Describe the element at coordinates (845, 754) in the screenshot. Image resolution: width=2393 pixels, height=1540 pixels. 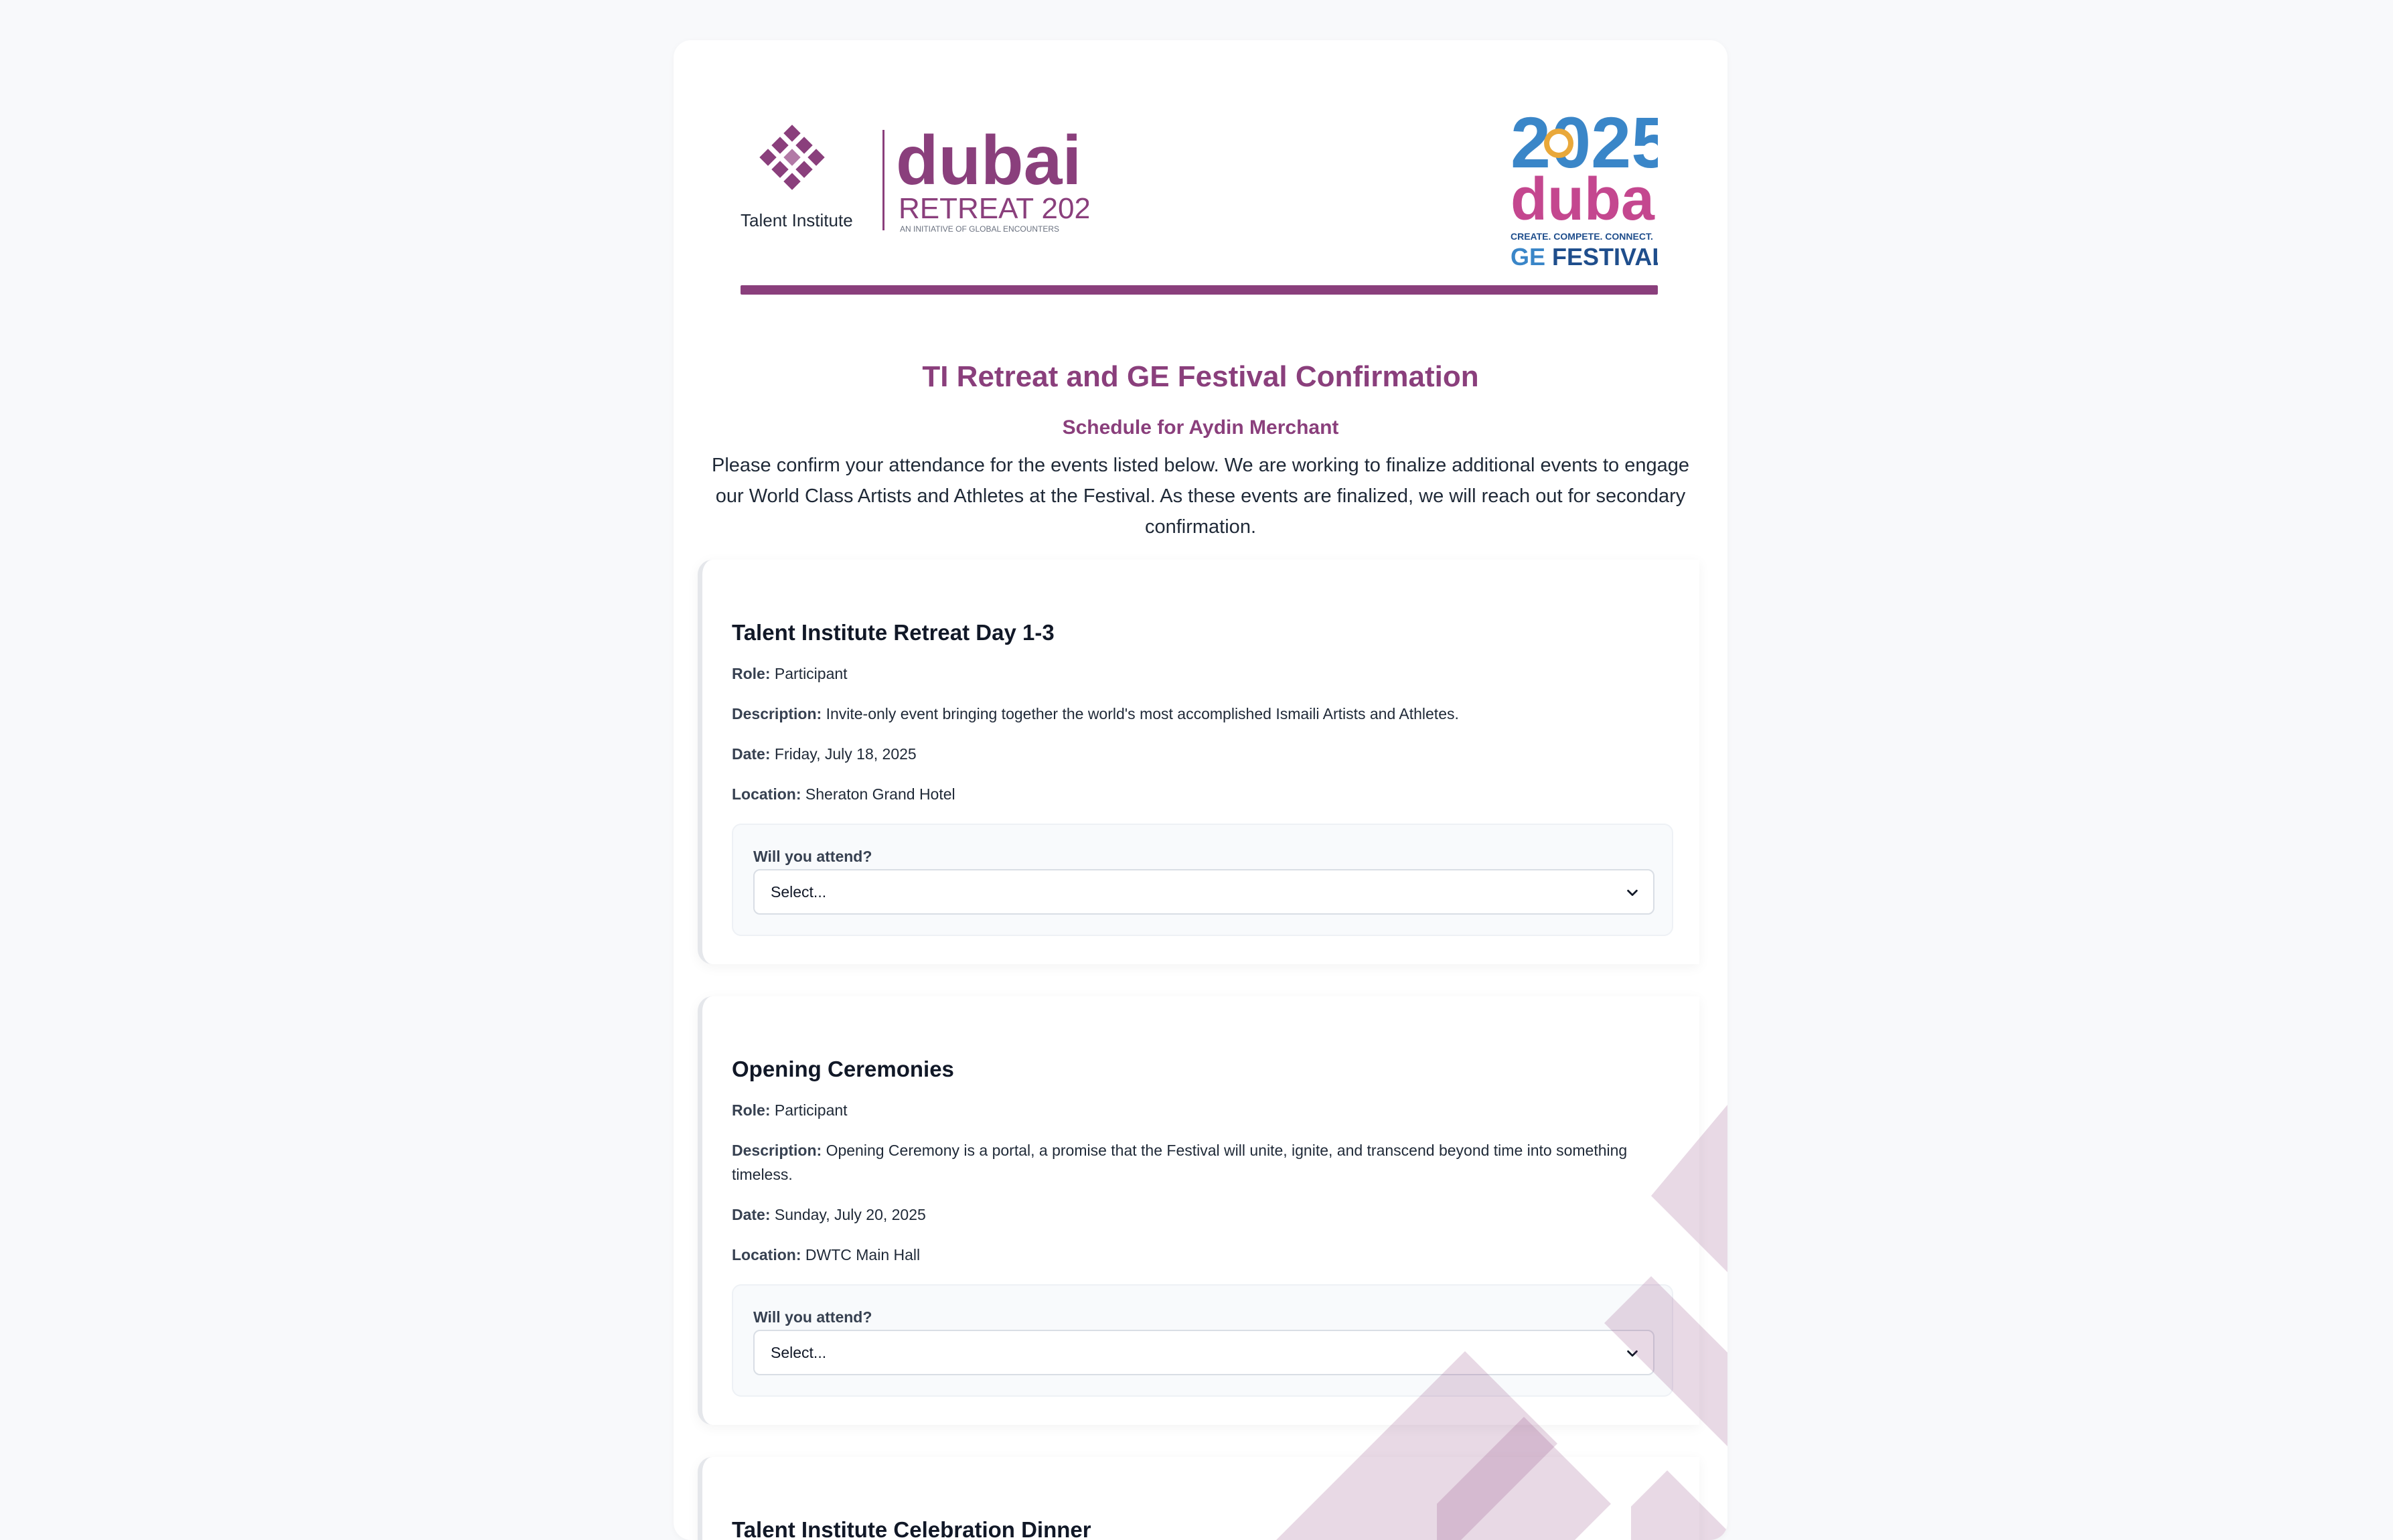
I see `date-value: Friday, July 18, 2025` at that location.